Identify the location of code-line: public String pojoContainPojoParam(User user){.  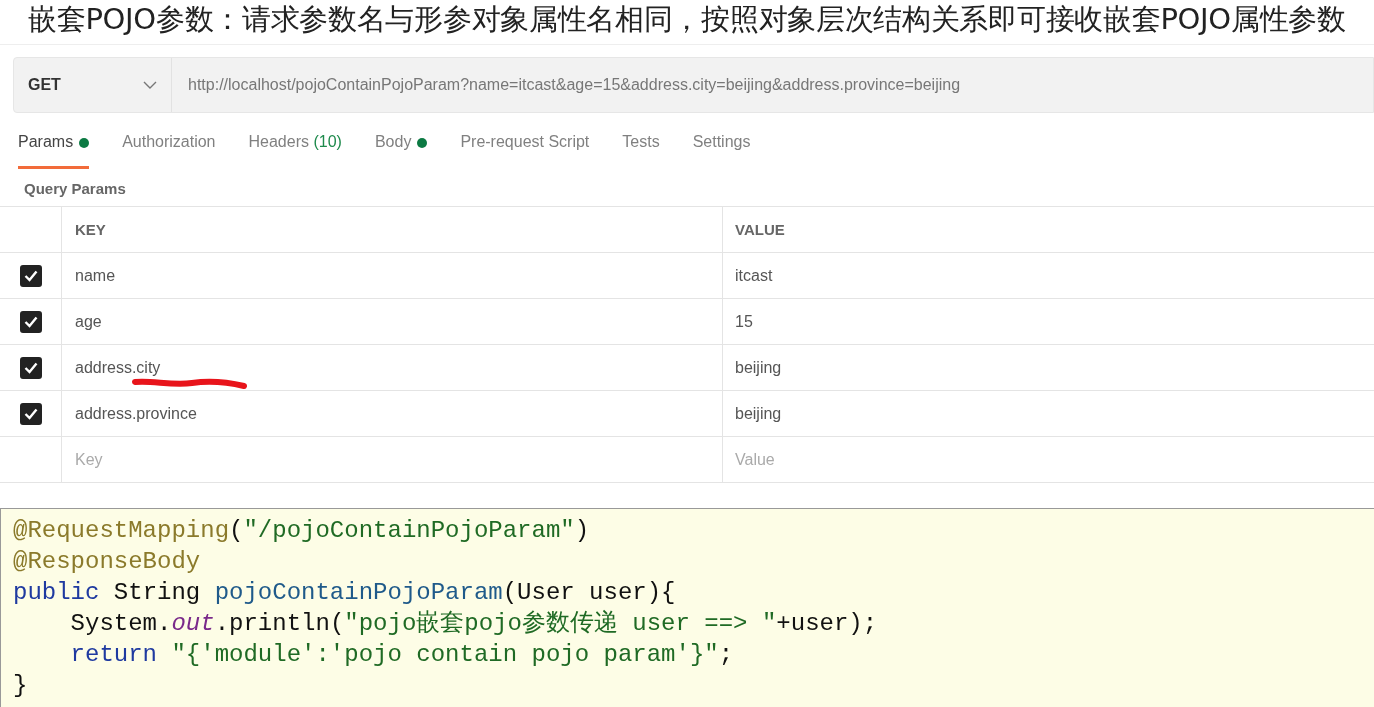
(344, 593).